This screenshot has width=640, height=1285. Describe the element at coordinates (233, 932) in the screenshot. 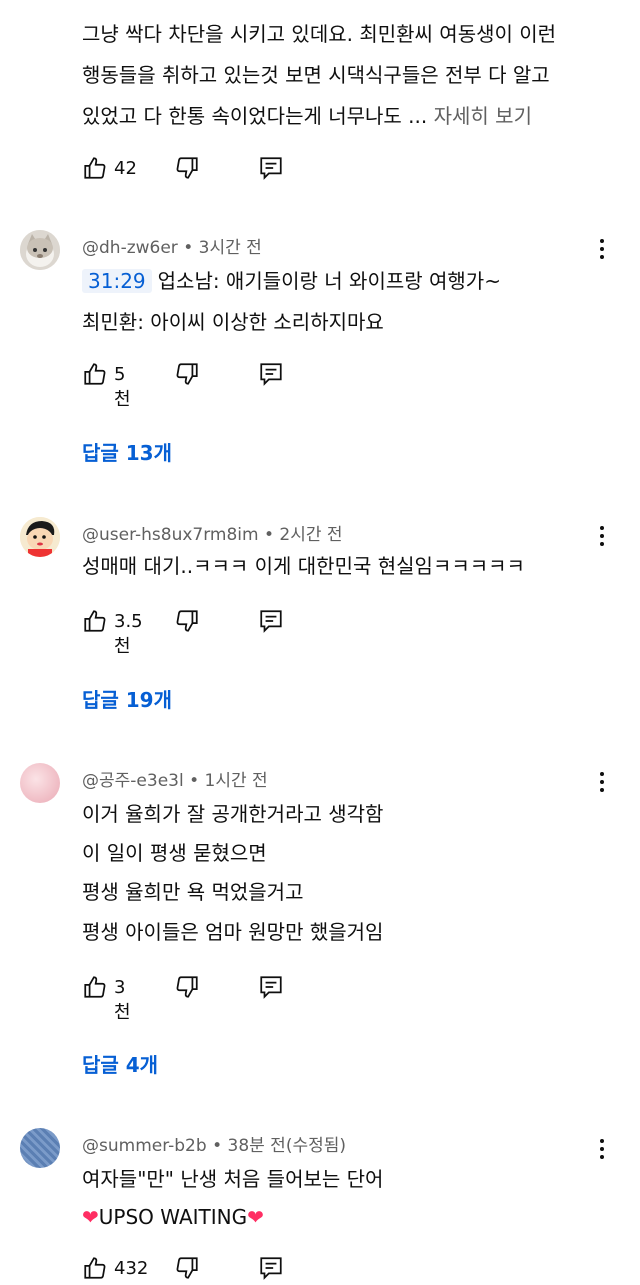

I see `comment-3-line-4: 평생 아이들은 엄마 원망만 했을거임` at that location.